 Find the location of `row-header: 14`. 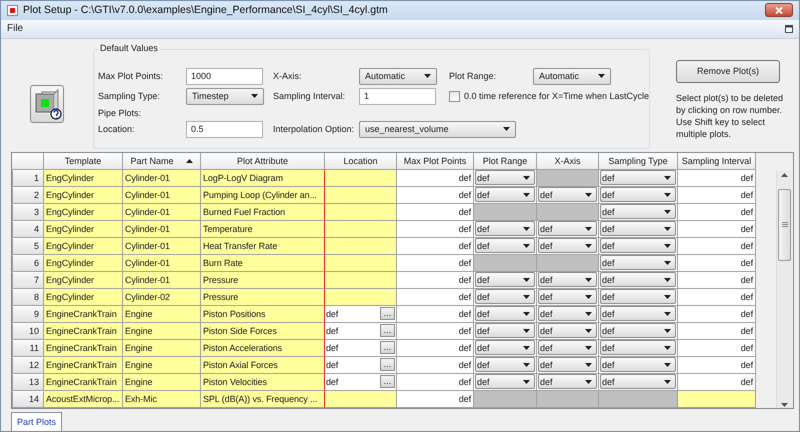

row-header: 14 is located at coordinates (28, 399).